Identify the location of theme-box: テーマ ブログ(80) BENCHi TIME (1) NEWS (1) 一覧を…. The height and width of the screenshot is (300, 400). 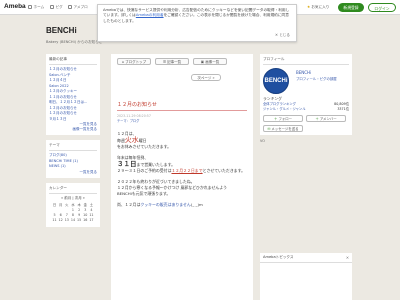
(73, 159).